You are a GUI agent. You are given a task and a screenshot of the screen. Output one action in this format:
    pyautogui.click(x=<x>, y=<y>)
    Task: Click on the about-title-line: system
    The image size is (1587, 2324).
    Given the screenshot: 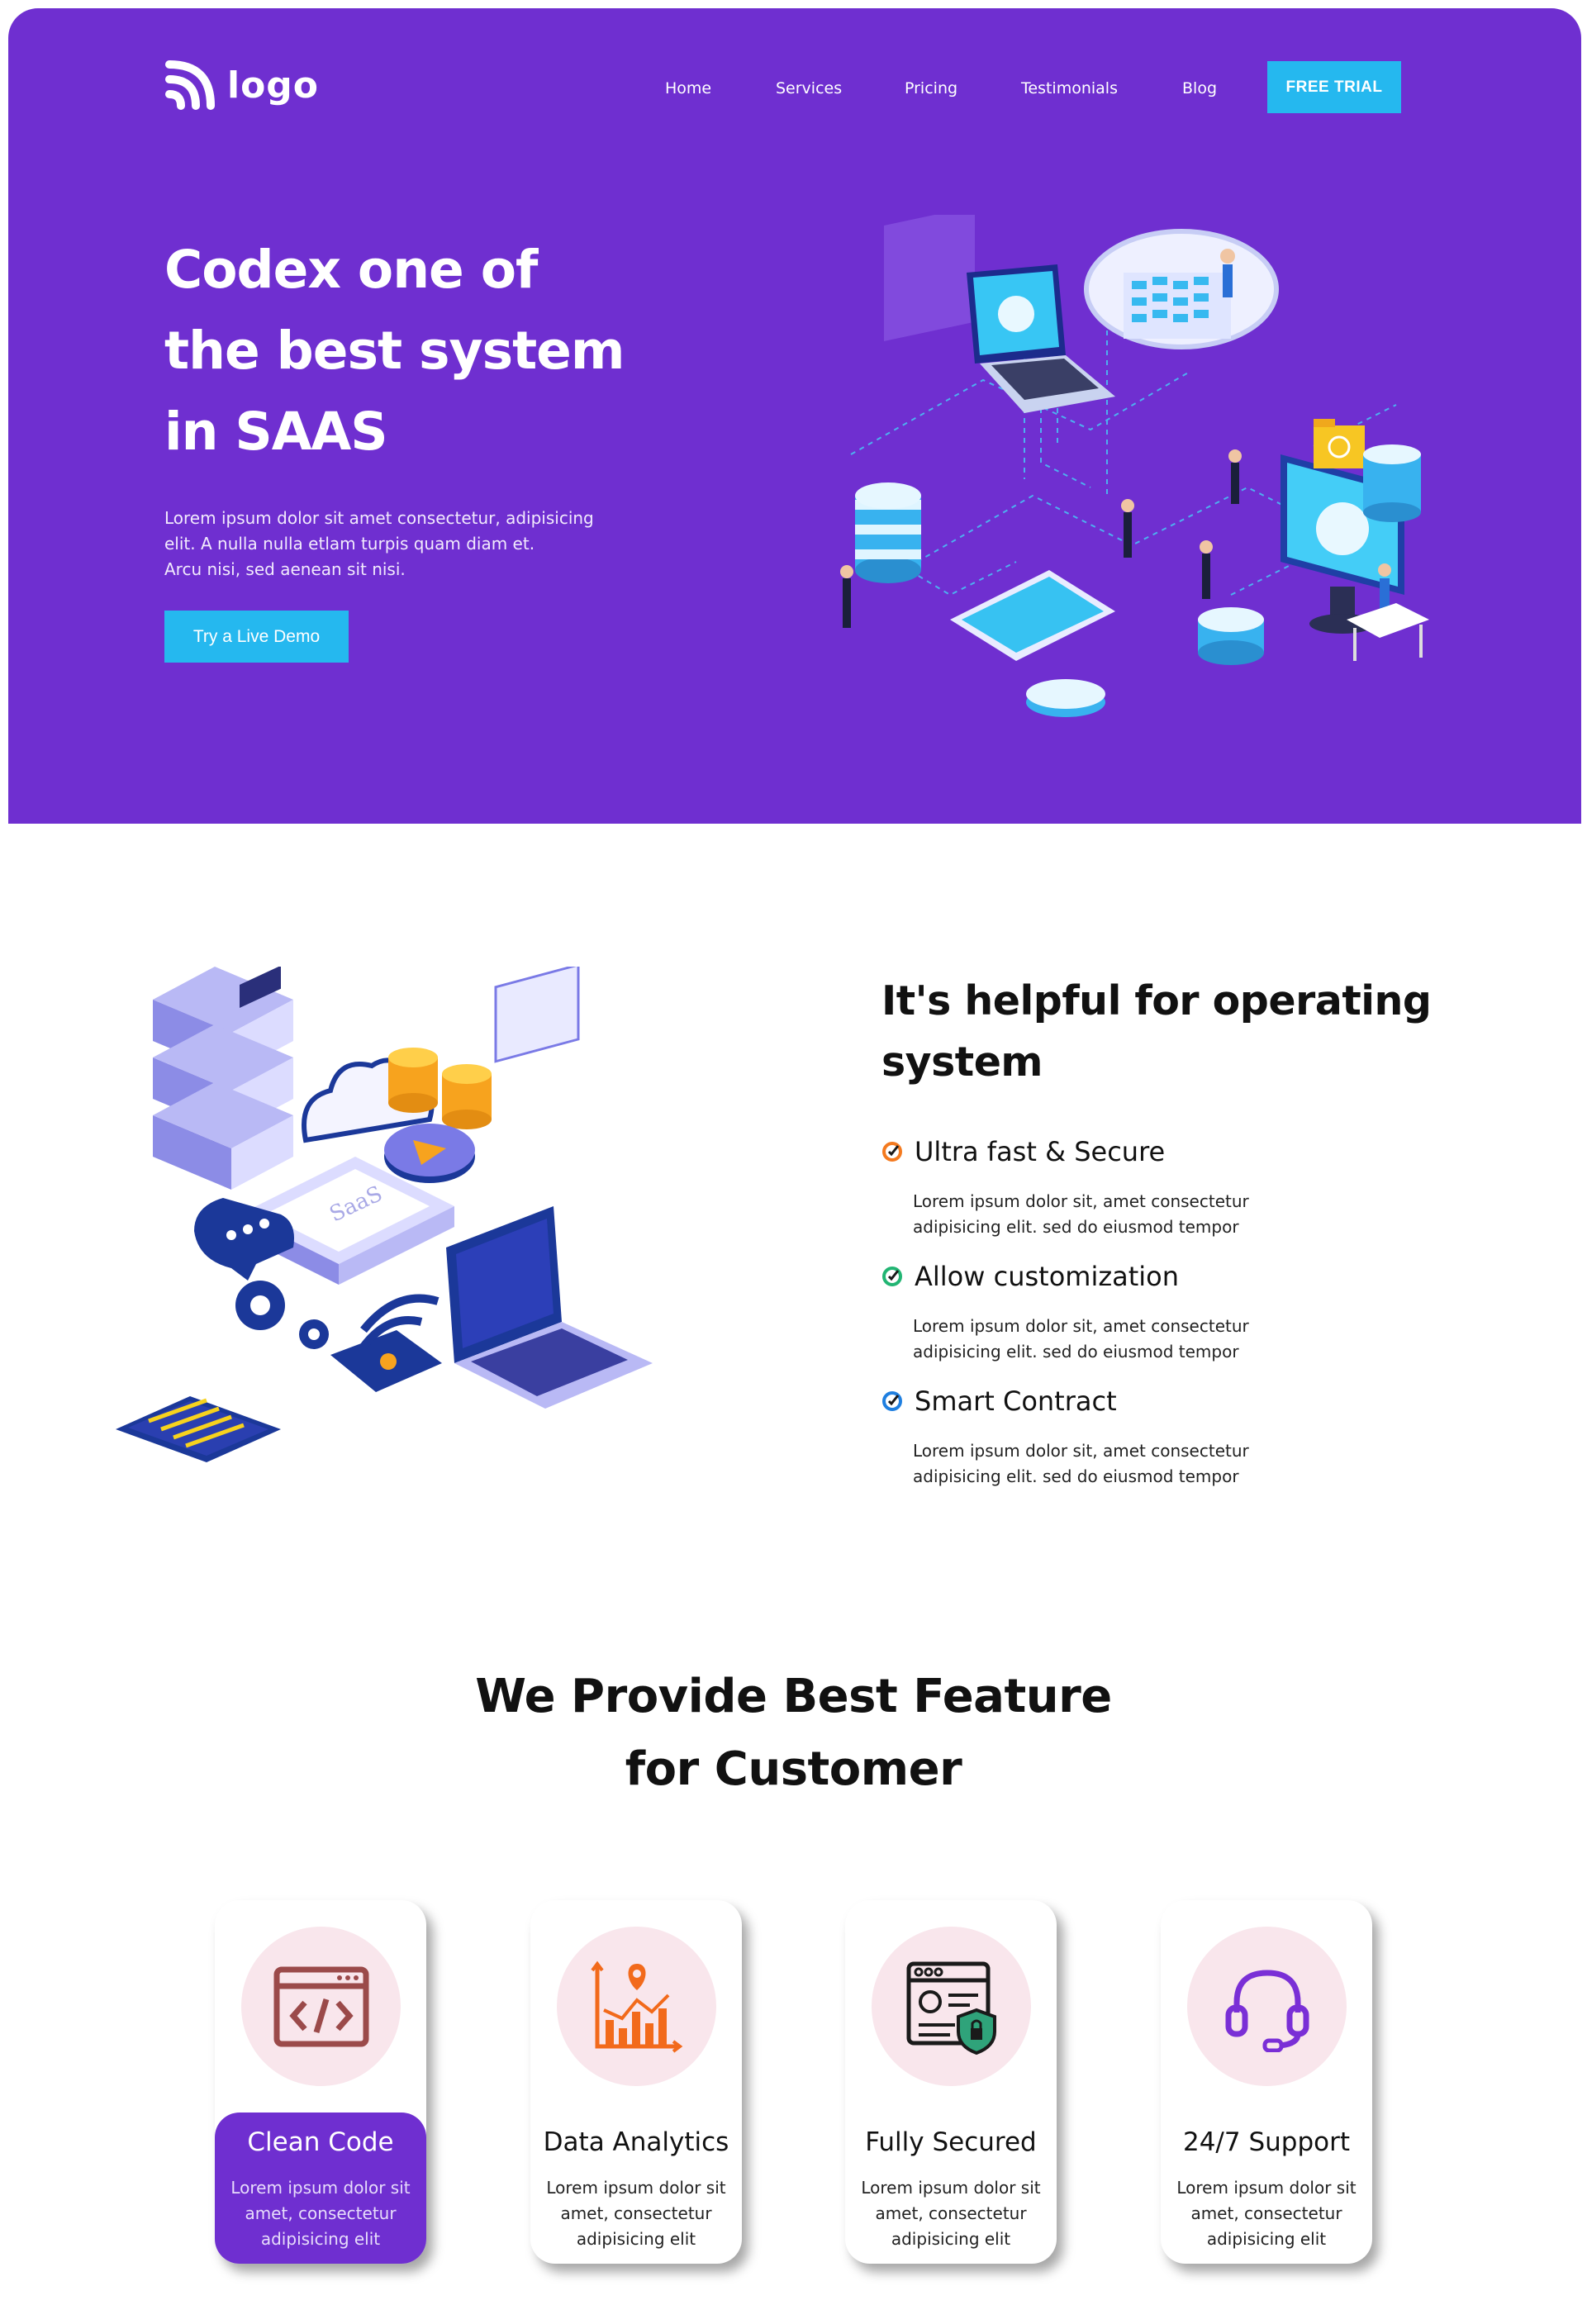 What is the action you would take?
    pyautogui.click(x=962, y=1062)
    